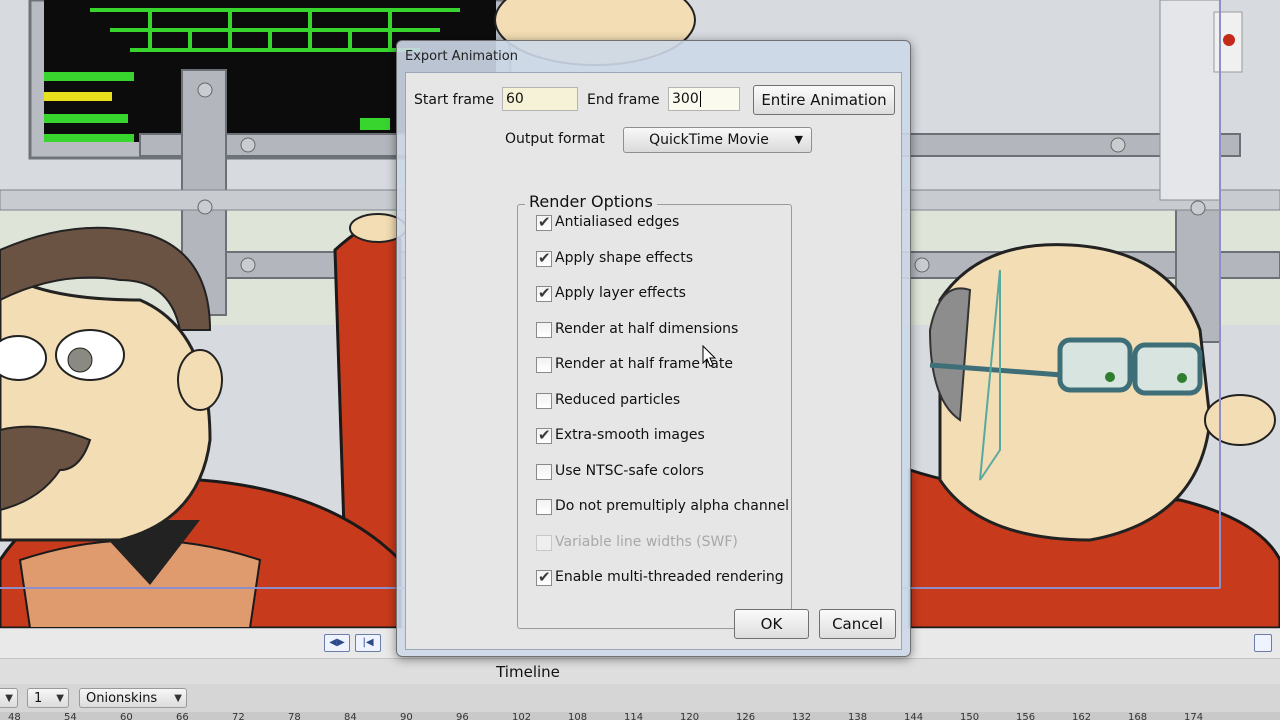  I want to click on onion-count-value: 1, so click(38, 698).